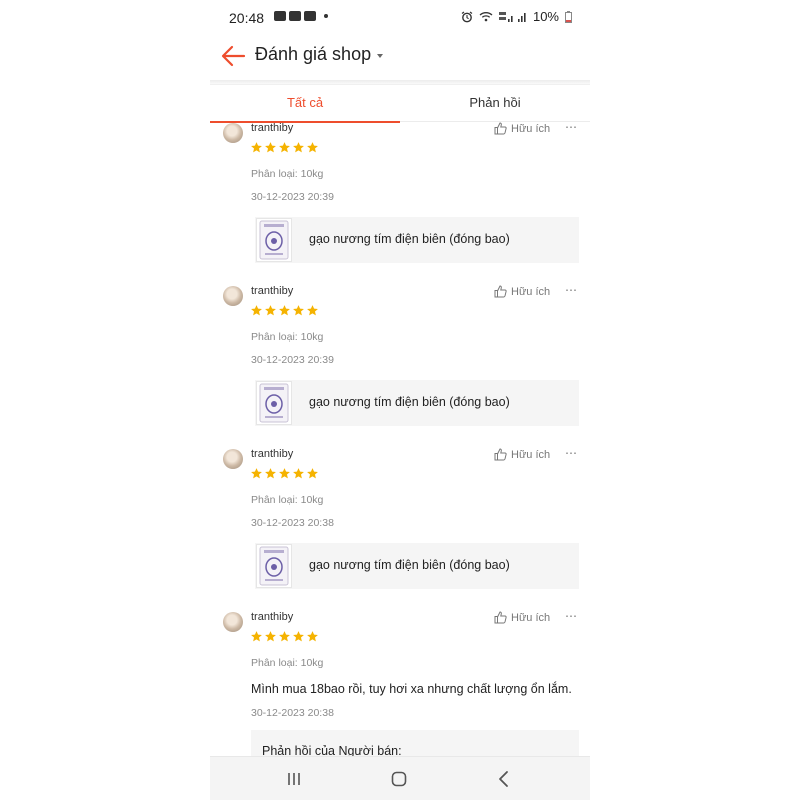 Image resolution: width=800 pixels, height=800 pixels. Describe the element at coordinates (380, 56) in the screenshot. I see `caret-down-icon` at that location.